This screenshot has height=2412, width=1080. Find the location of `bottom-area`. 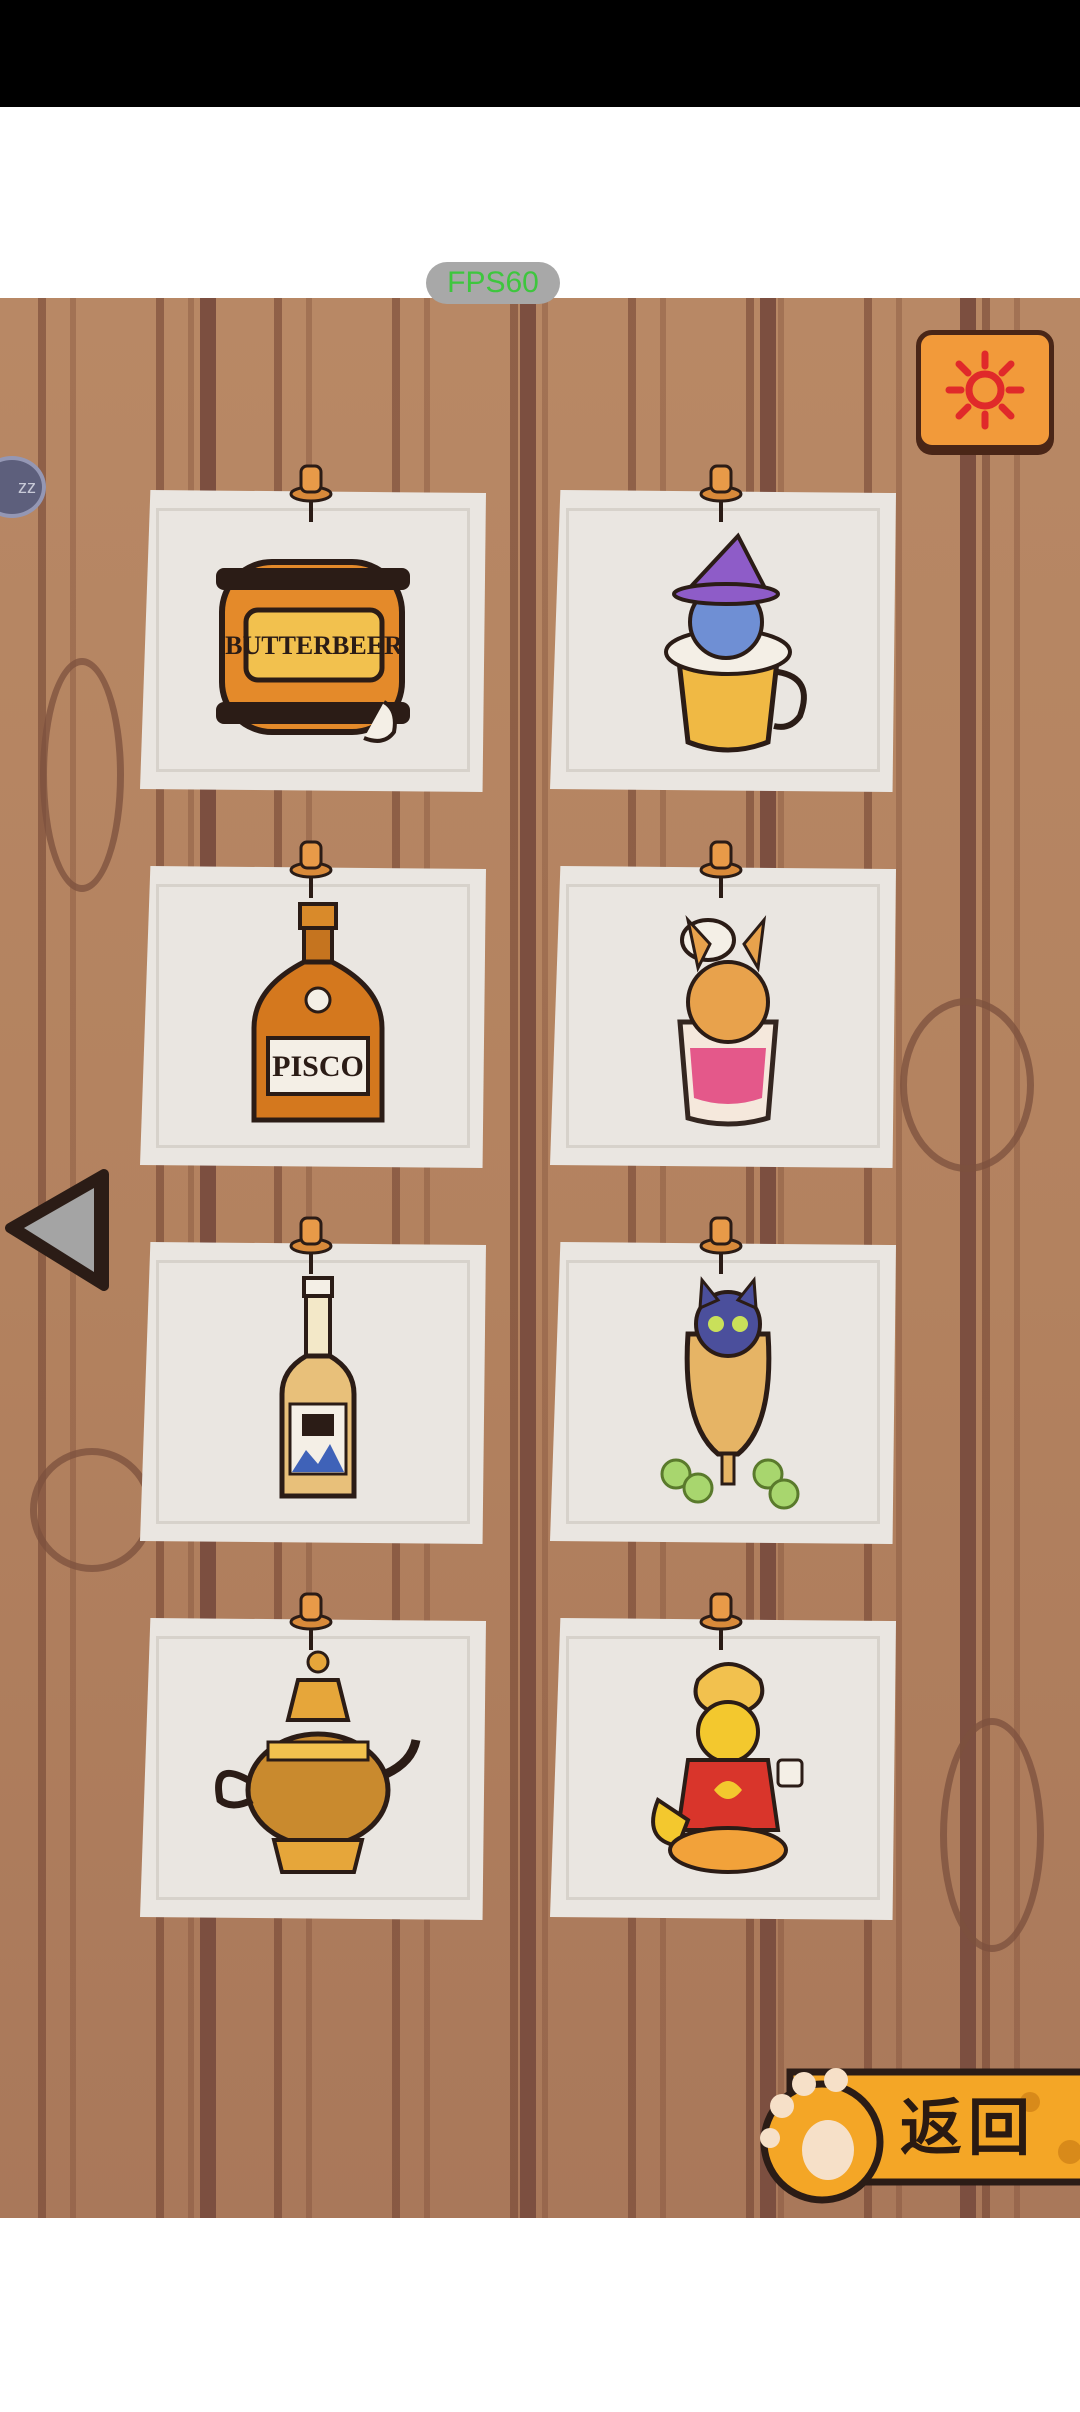

bottom-area is located at coordinates (540, 2315).